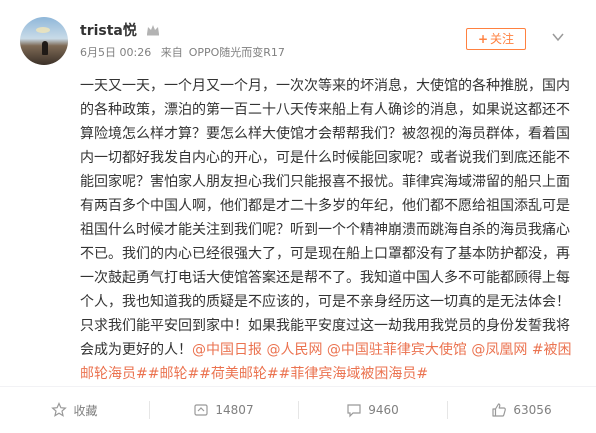 The height and width of the screenshot is (433, 596). I want to click on comment-count: 9460, so click(383, 410).